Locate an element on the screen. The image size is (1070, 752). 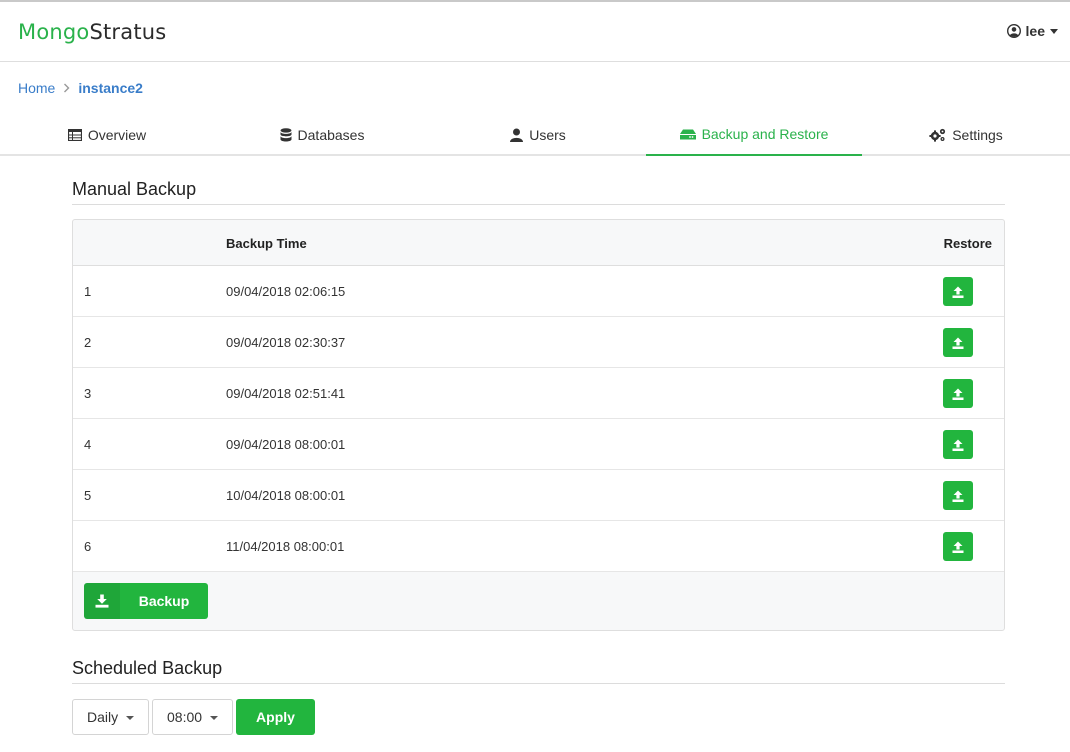
row-index: 6 is located at coordinates (88, 546).